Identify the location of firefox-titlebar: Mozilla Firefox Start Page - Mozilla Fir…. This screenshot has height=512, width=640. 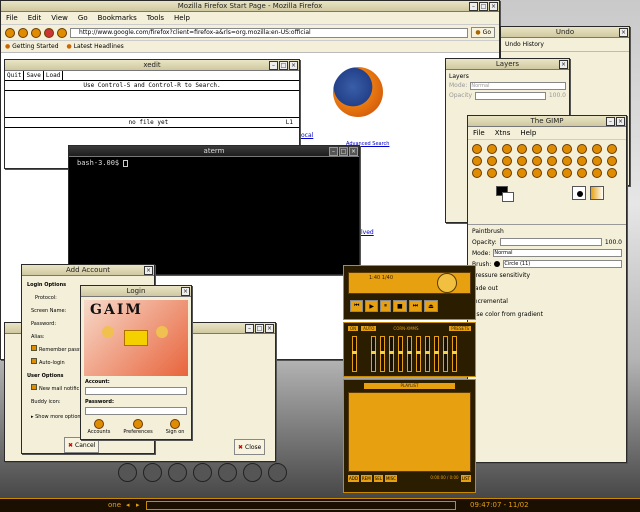
(250, 6).